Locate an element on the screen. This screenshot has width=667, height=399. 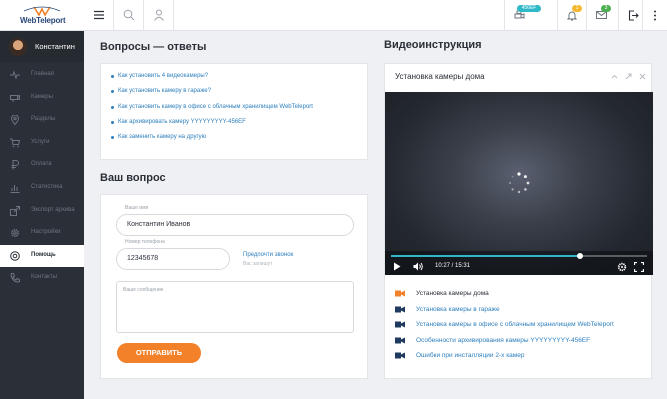
profile-button is located at coordinates (159, 15).